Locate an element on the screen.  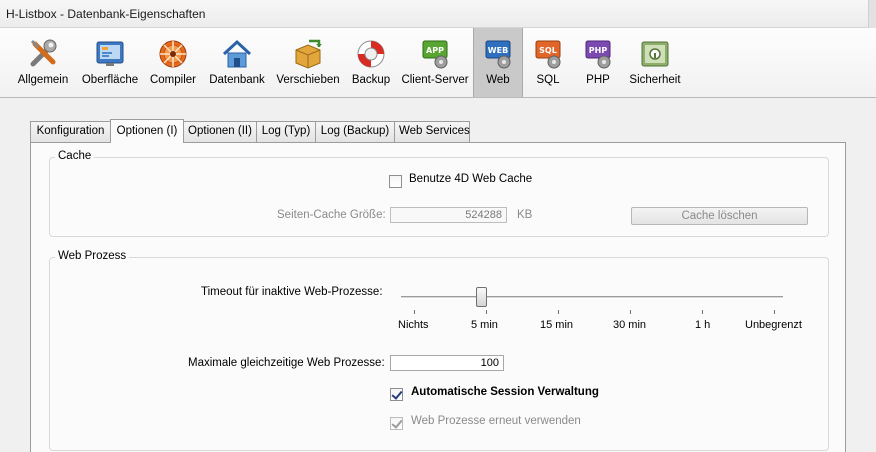
toolbar-item-oberflaeche: Oberfläche is located at coordinates (110, 62).